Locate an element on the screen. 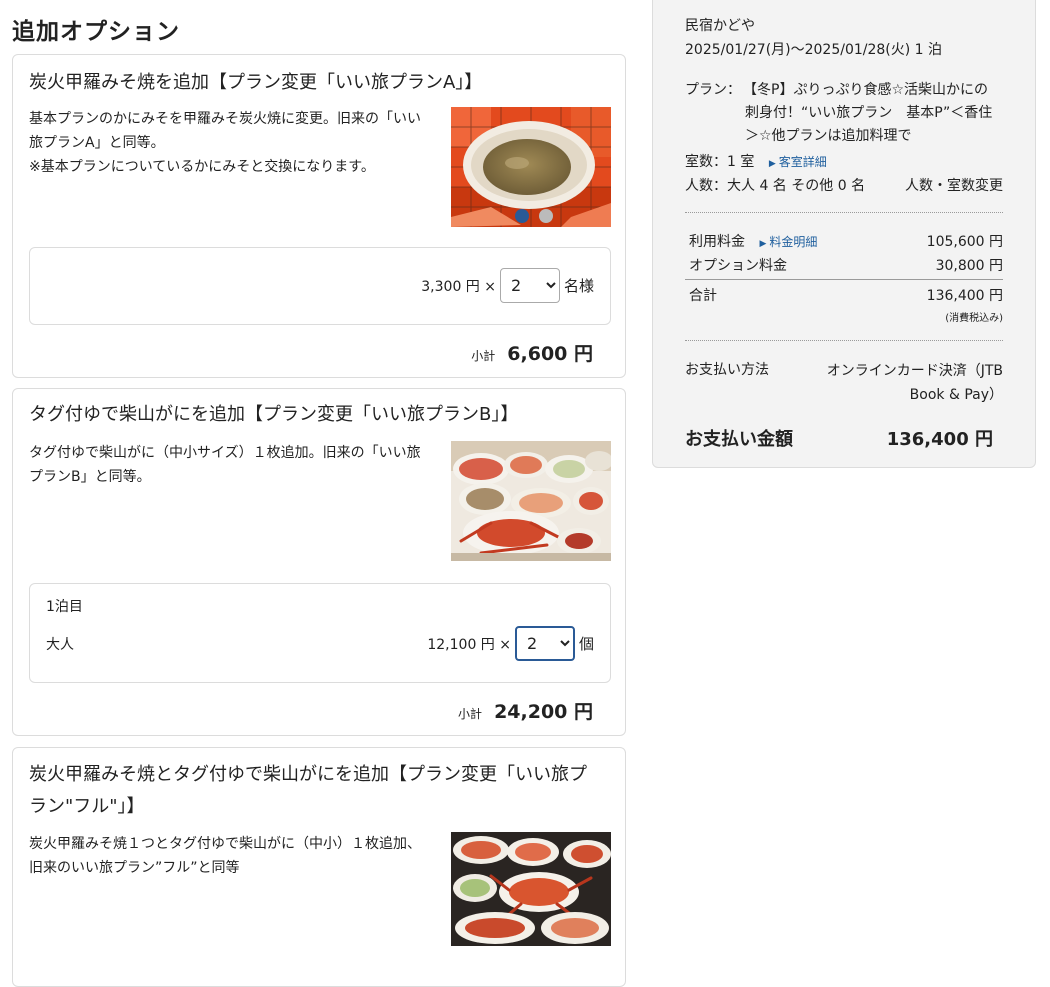 This screenshot has height=987, width=1050. unit-price: 3,300 円 × is located at coordinates (458, 286).